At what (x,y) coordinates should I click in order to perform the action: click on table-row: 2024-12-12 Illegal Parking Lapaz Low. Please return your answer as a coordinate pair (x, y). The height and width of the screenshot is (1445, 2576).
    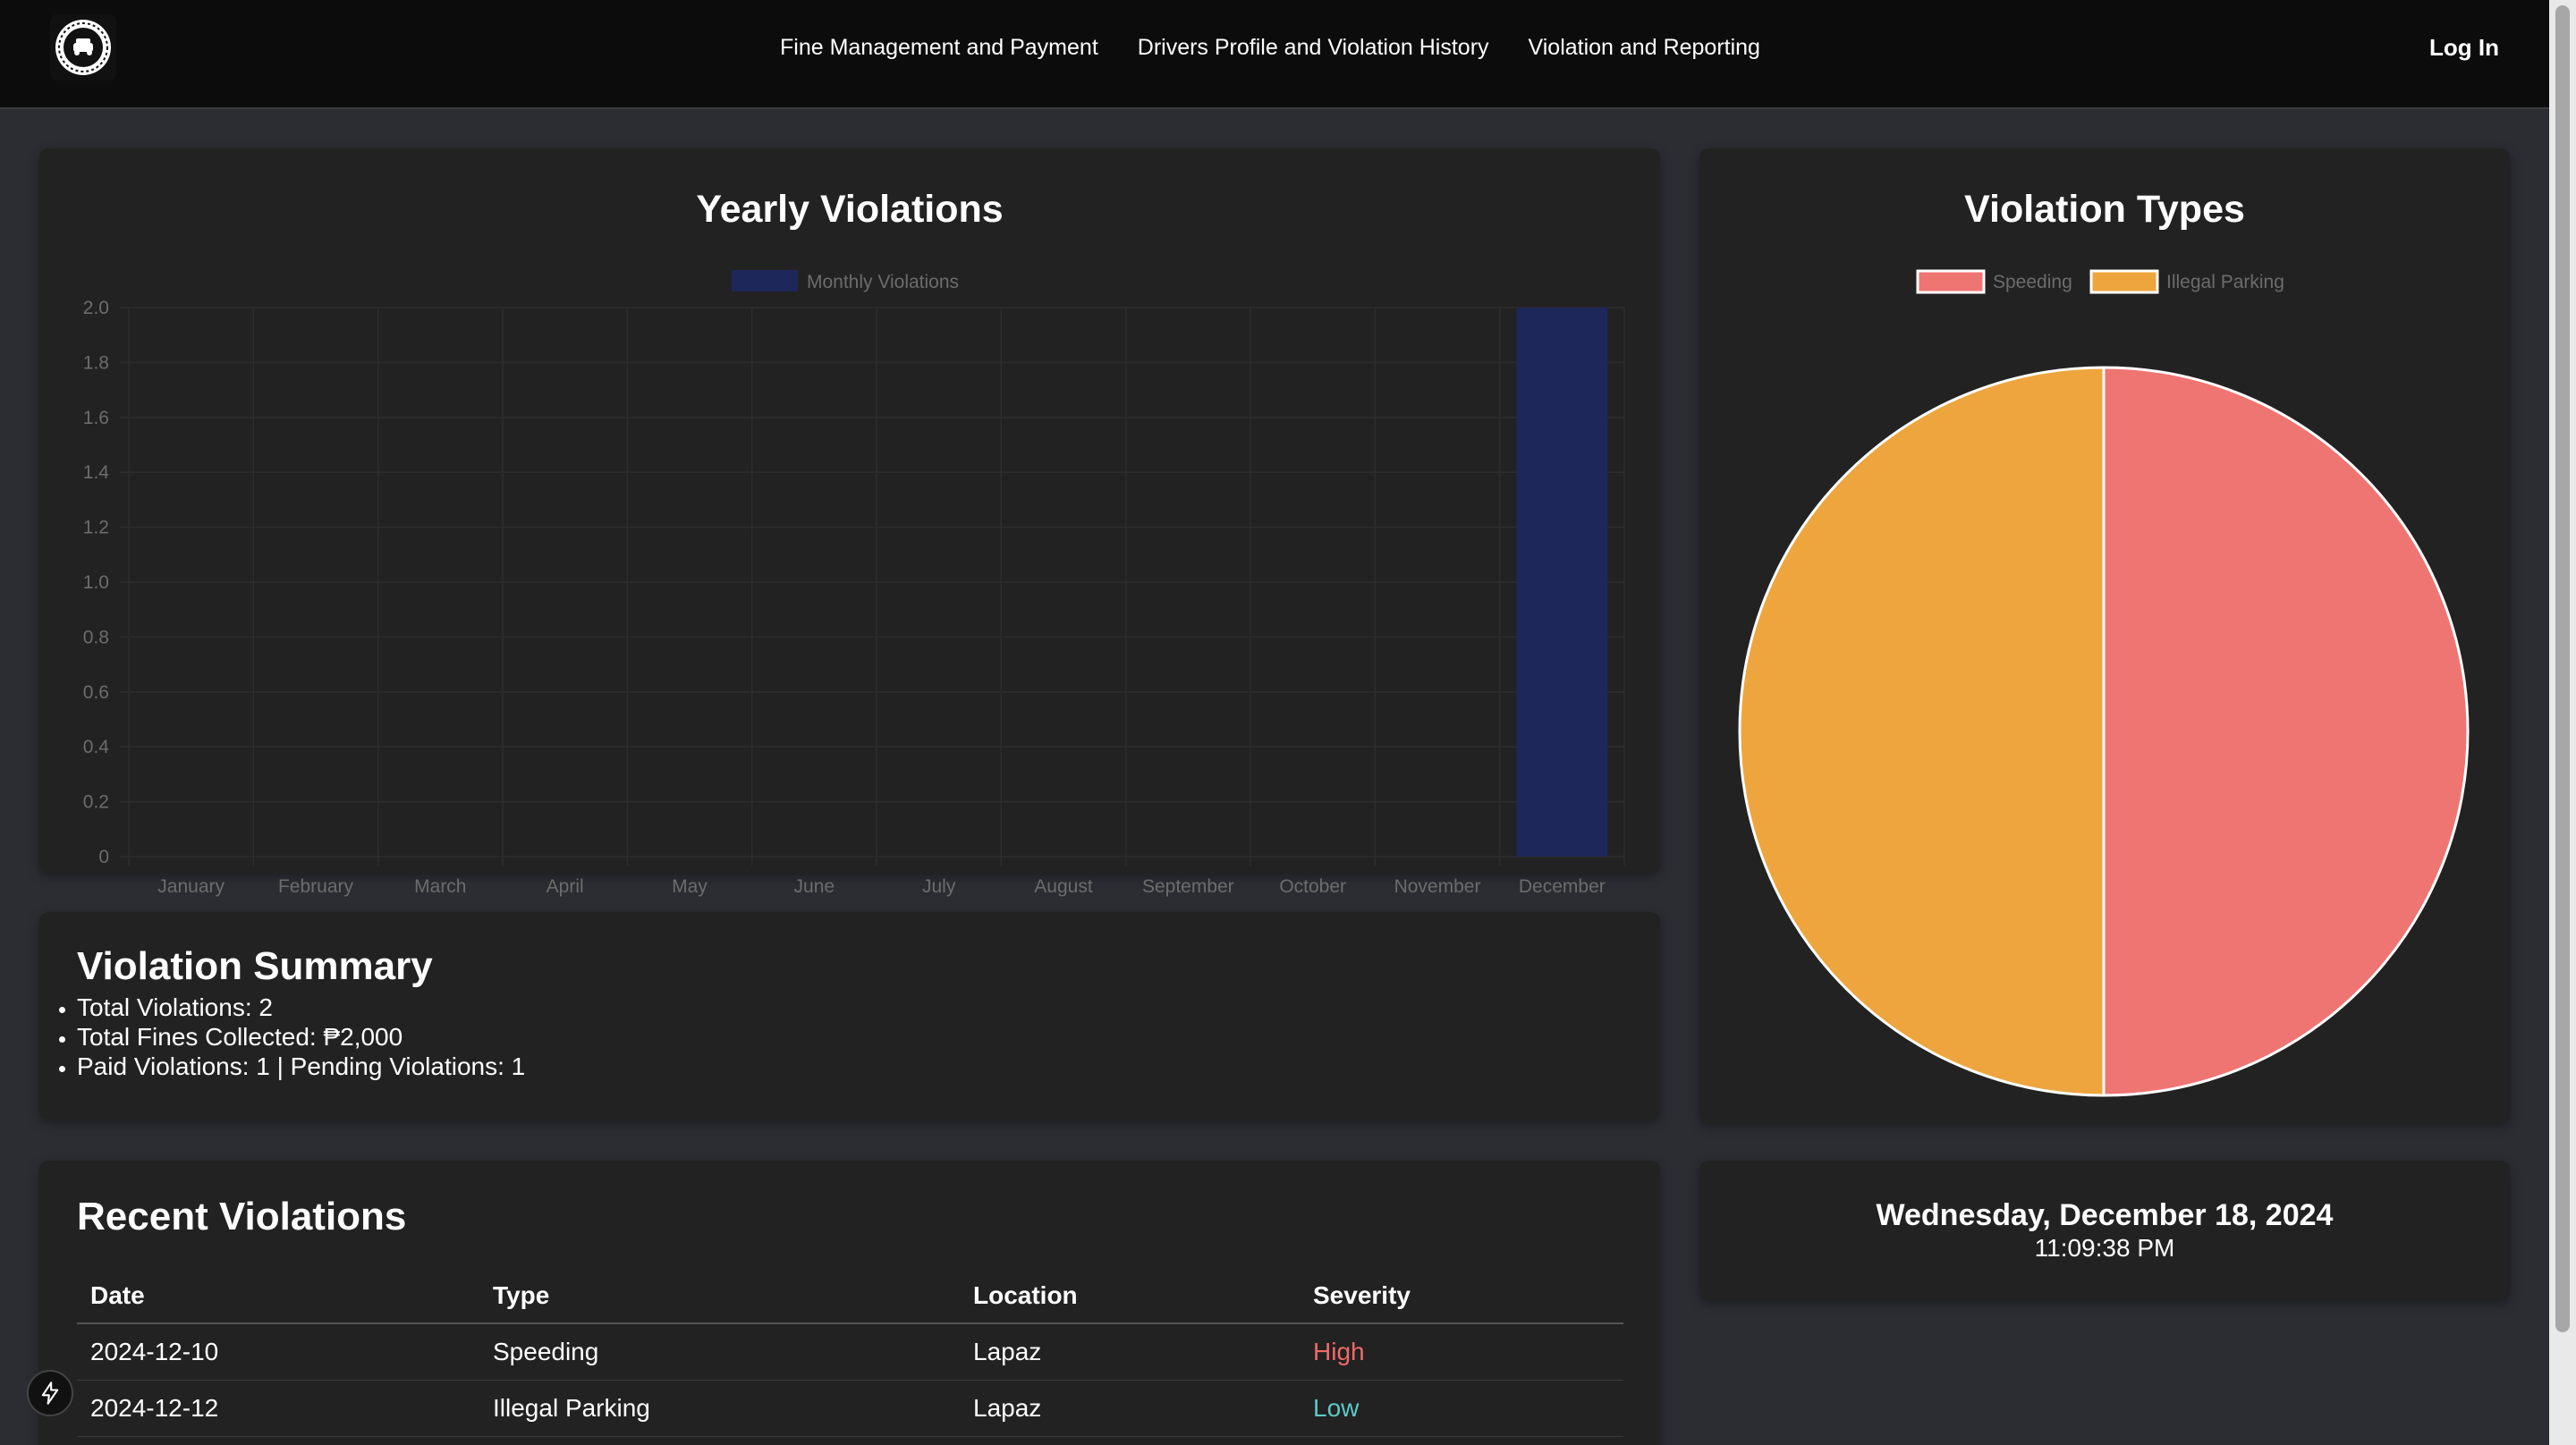
    Looking at the image, I should click on (850, 1408).